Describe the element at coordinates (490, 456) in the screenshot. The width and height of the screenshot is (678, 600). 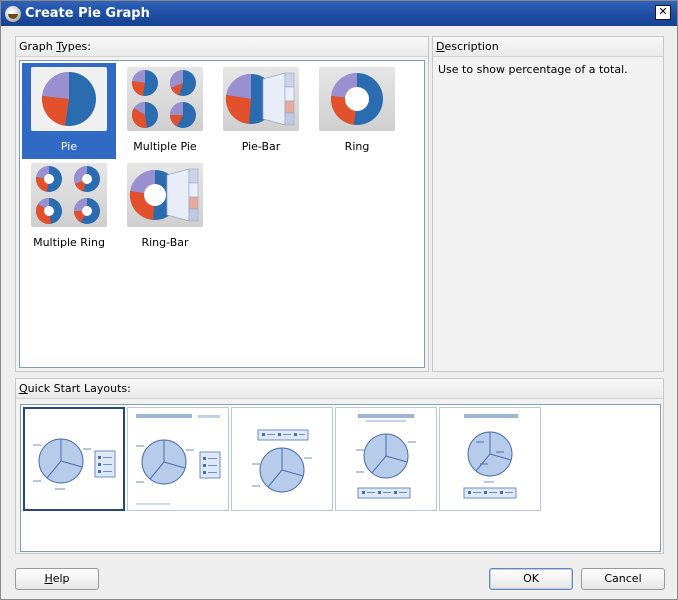
I see `layout-title-legend-bottom-small-icon` at that location.